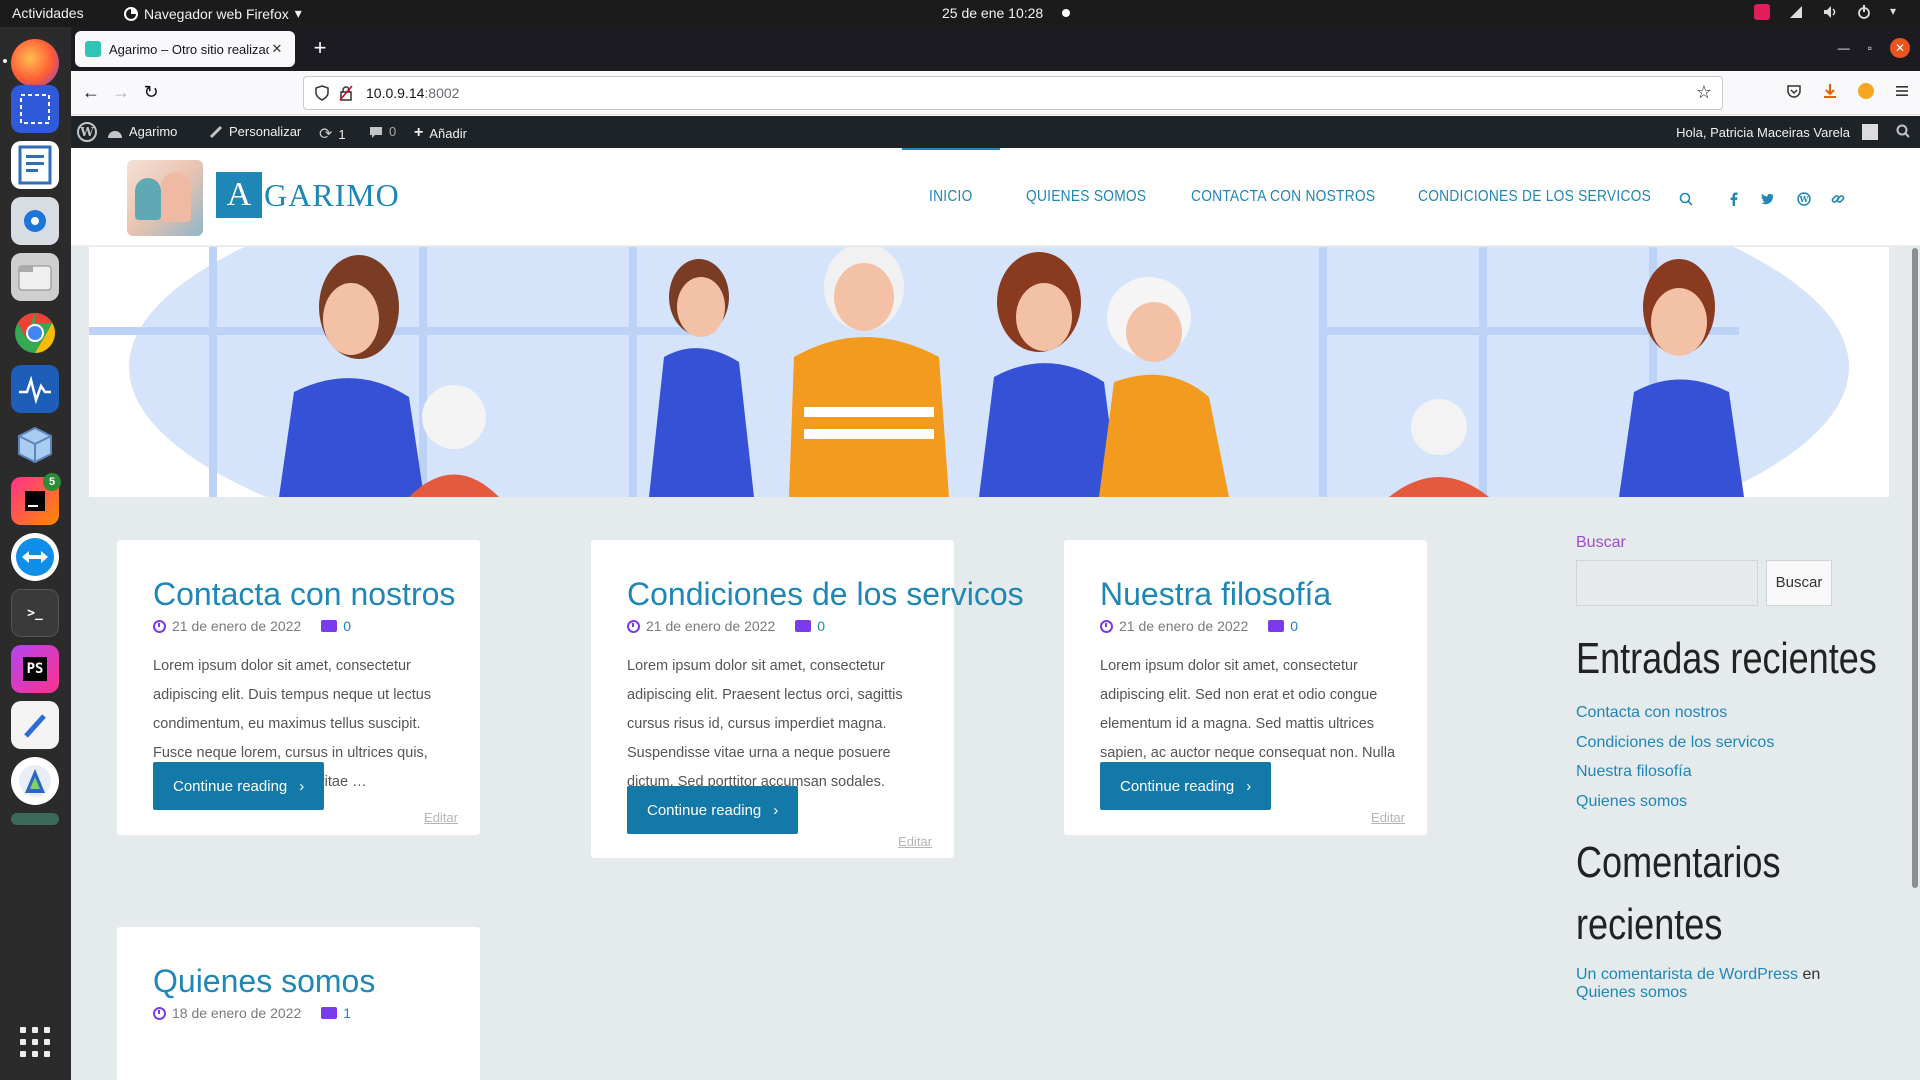 The height and width of the screenshot is (1080, 1920). What do you see at coordinates (35, 613) in the screenshot?
I see `dock-terminal: >_` at bounding box center [35, 613].